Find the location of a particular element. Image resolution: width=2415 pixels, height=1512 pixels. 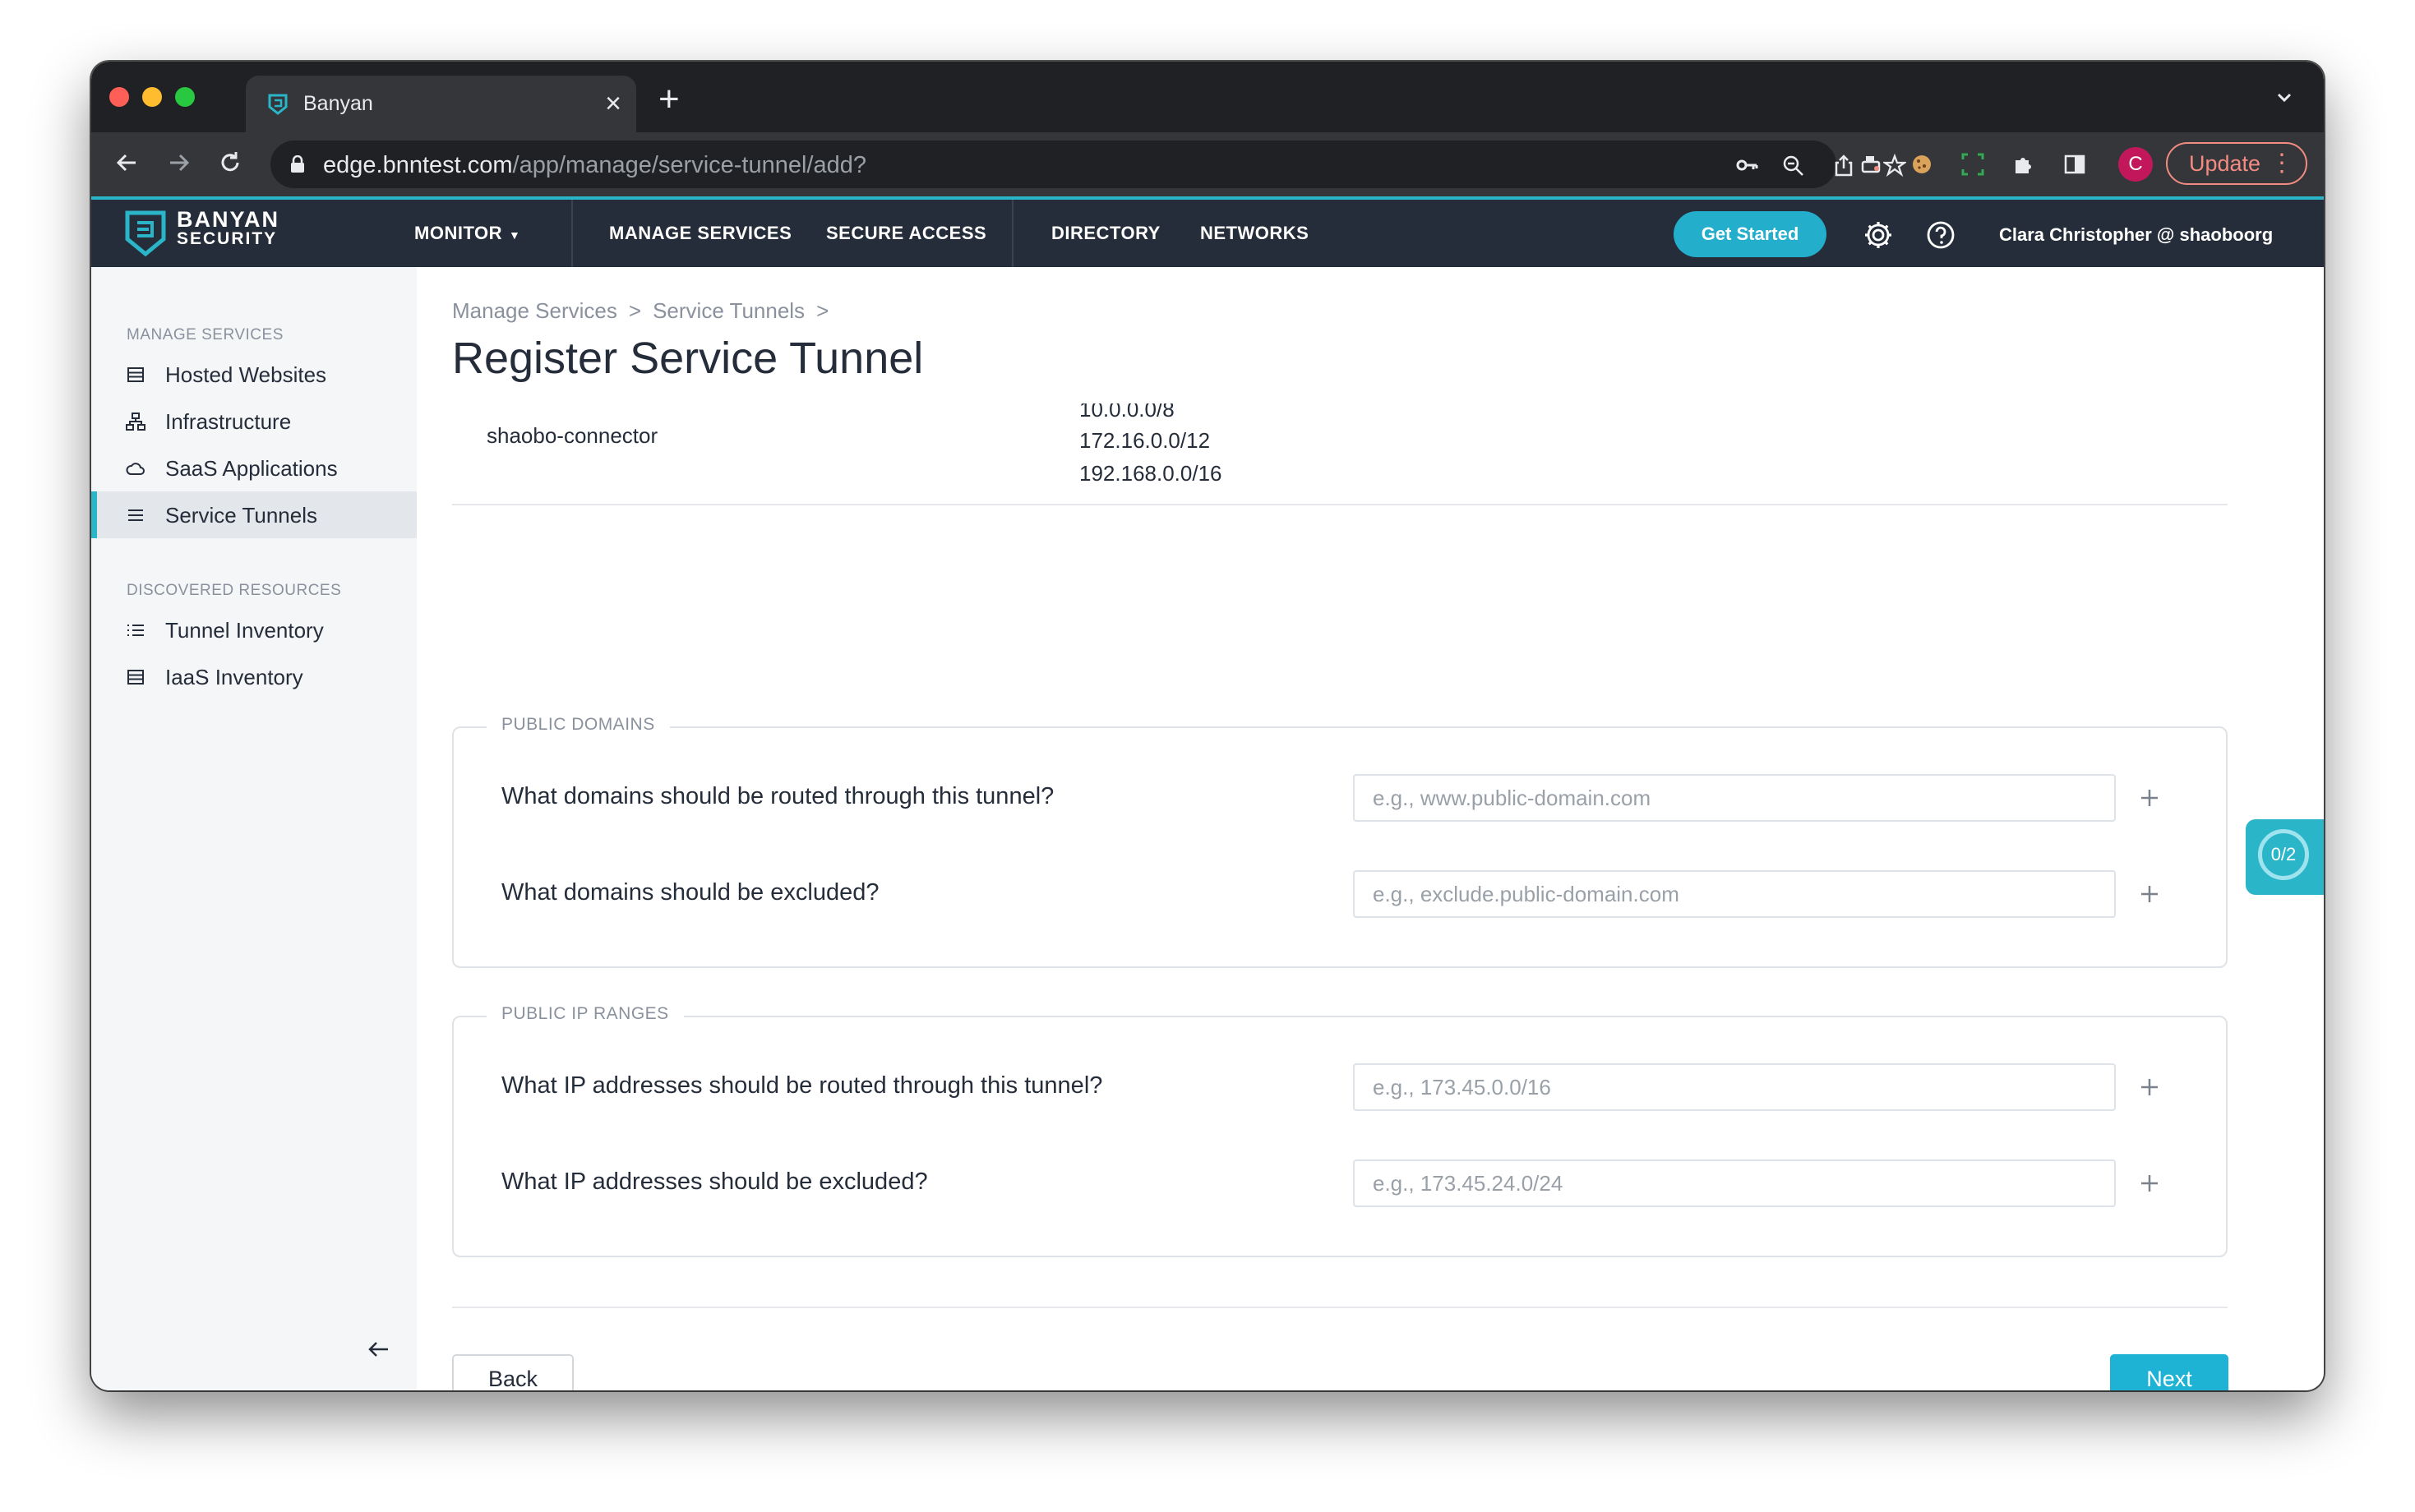

maximize-window-button is located at coordinates (185, 97).